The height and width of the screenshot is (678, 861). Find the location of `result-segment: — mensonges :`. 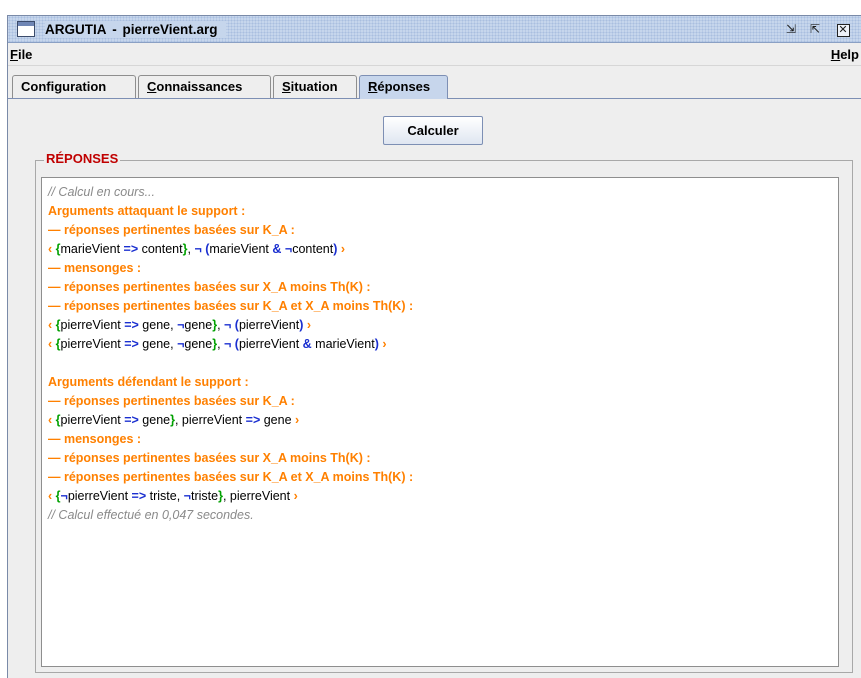

result-segment: — mensonges : is located at coordinates (95, 439).